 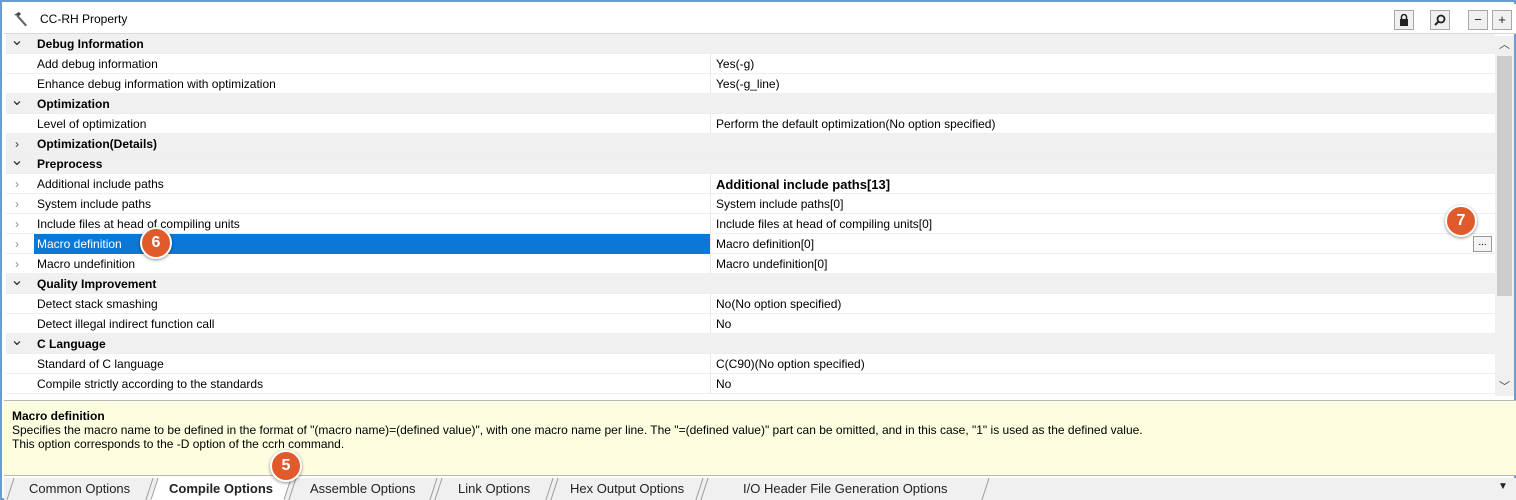 I want to click on search-icon, so click(x=1440, y=20).